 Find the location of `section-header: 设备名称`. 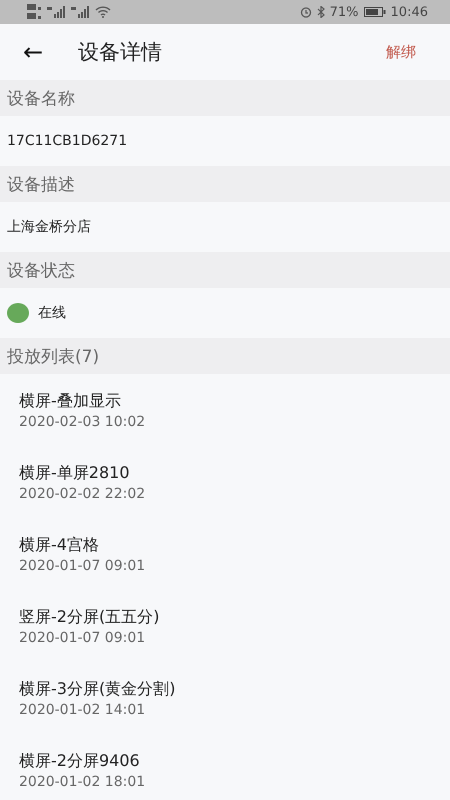

section-header: 设备名称 is located at coordinates (225, 98).